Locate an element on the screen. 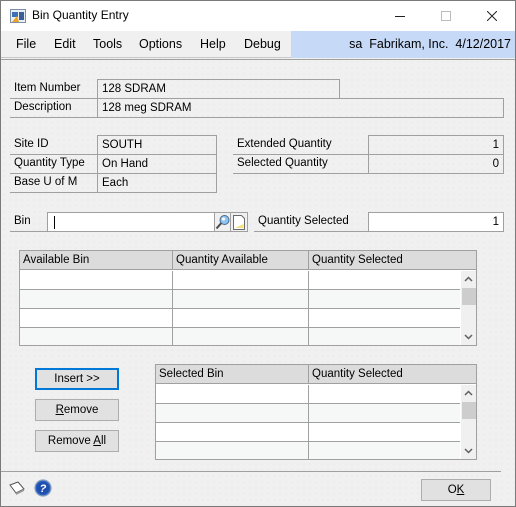 The height and width of the screenshot is (507, 516). maximize-icon is located at coordinates (446, 16).